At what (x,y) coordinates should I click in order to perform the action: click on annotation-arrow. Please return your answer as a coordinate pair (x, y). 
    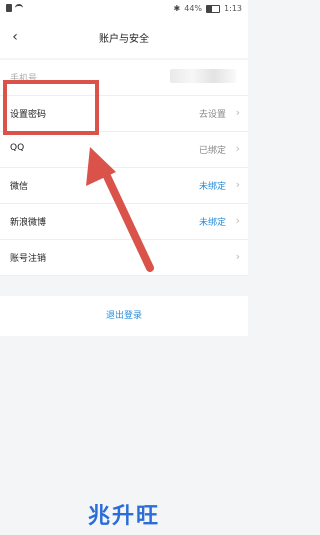
    Looking at the image, I should click on (120, 209).